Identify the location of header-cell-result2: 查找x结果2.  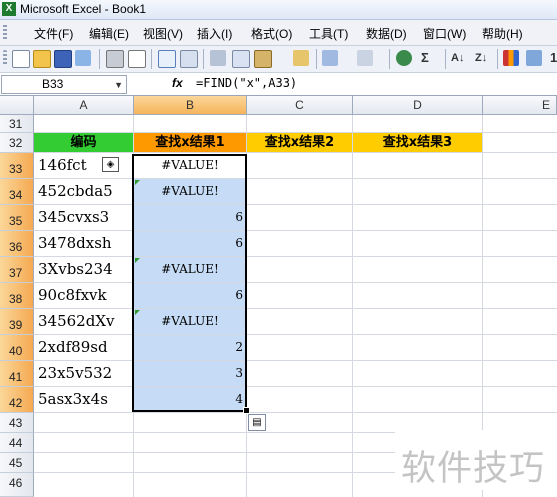
(300, 143).